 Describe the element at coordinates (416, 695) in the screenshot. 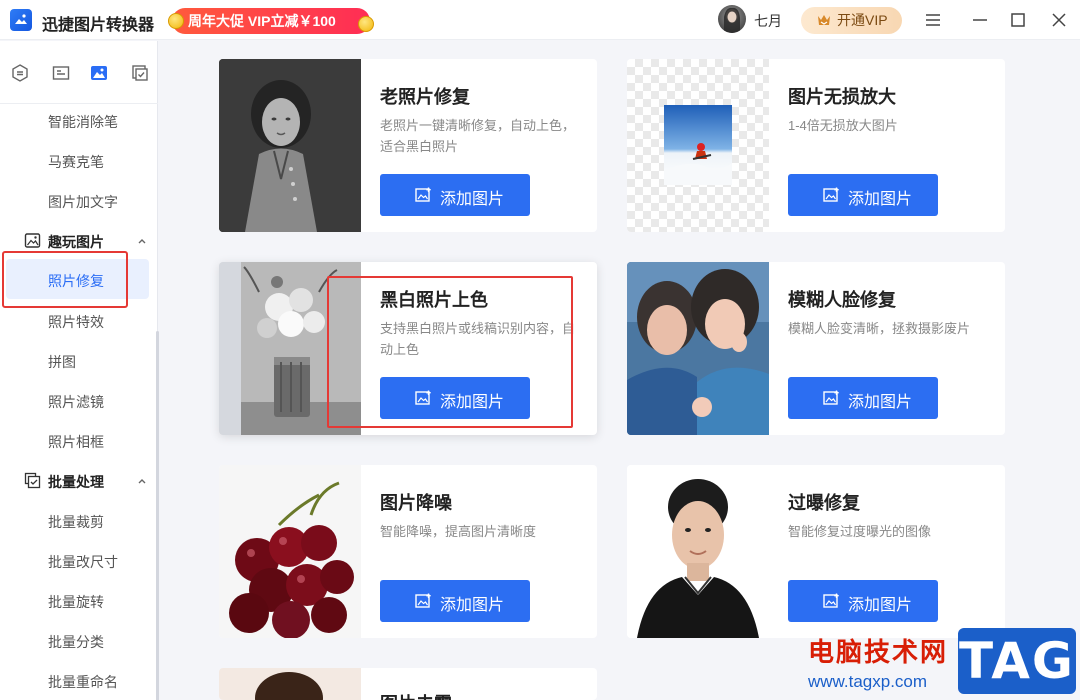

I see `card-title: 图片去雾` at that location.